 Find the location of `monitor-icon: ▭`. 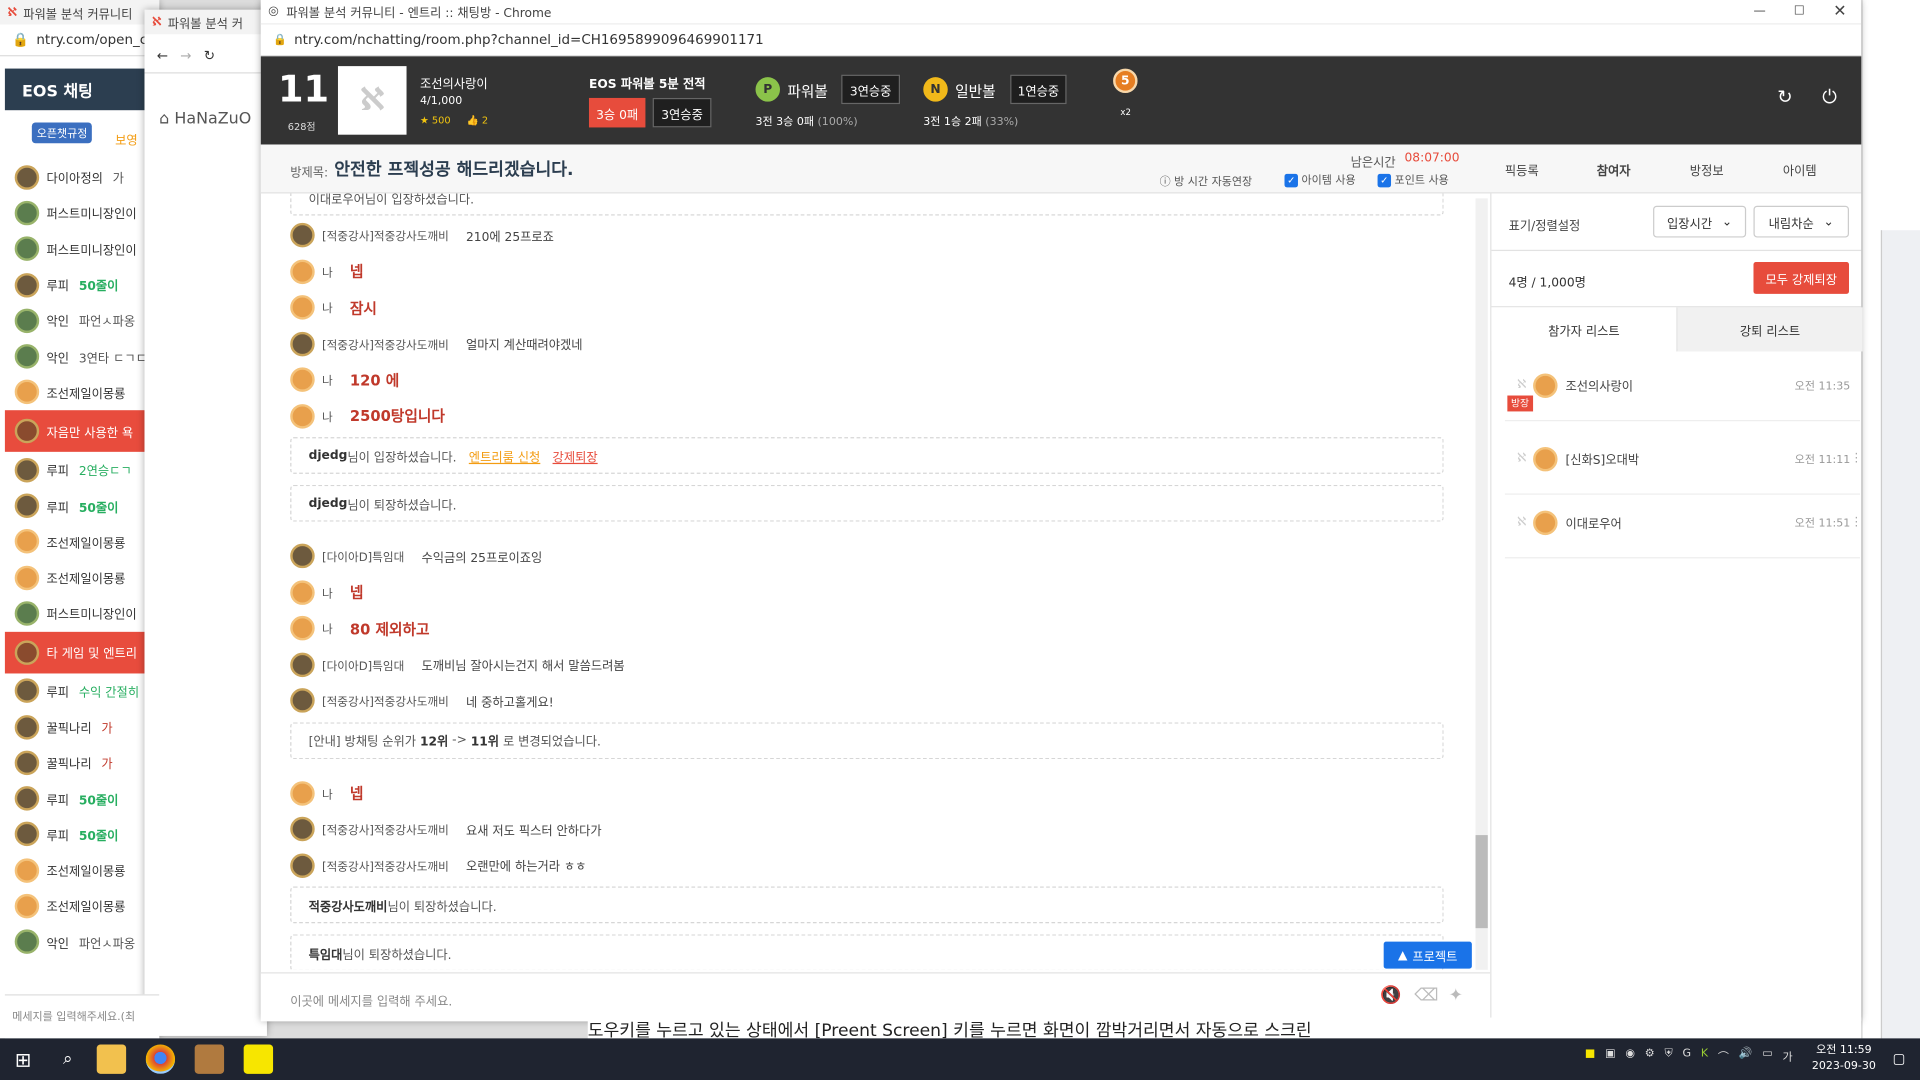

monitor-icon: ▭ is located at coordinates (1767, 1056).